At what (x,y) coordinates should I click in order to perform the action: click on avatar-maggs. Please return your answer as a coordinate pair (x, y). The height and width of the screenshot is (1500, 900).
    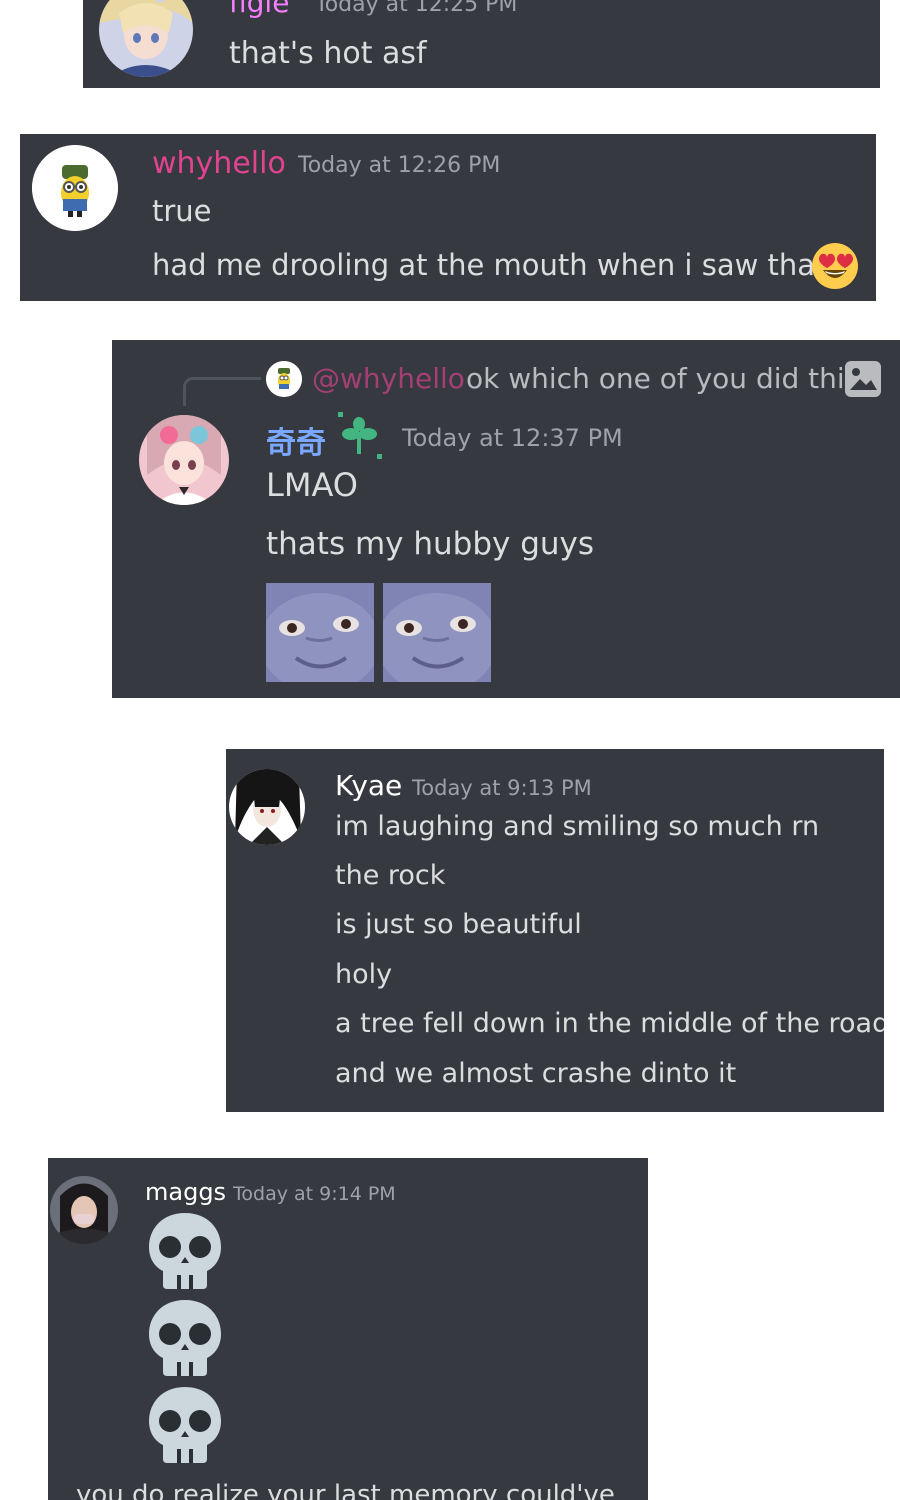
    Looking at the image, I should click on (84, 1210).